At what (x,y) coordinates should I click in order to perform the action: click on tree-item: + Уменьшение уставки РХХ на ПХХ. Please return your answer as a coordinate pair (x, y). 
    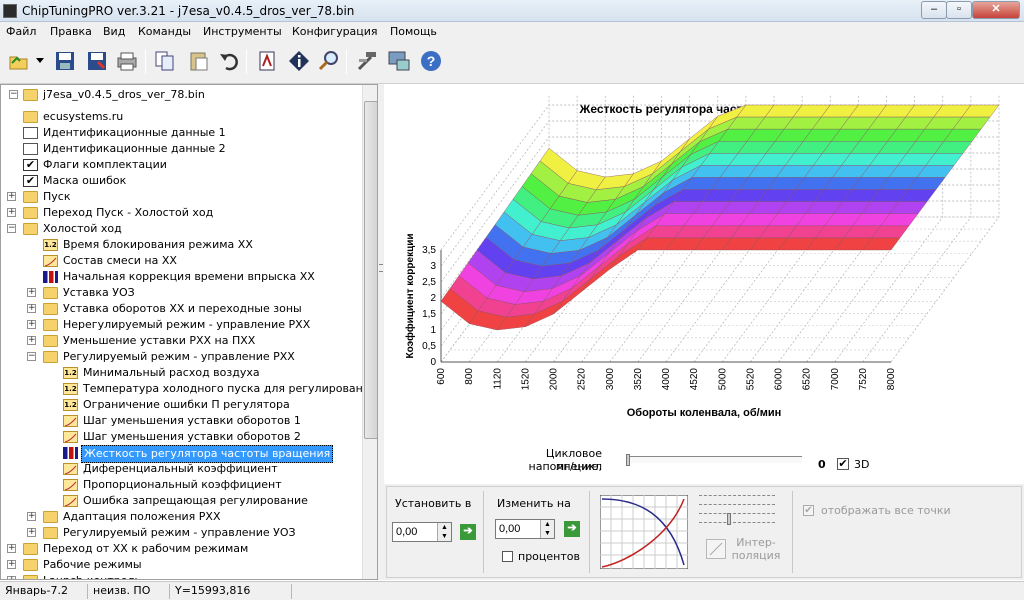
    Looking at the image, I should click on (181, 341).